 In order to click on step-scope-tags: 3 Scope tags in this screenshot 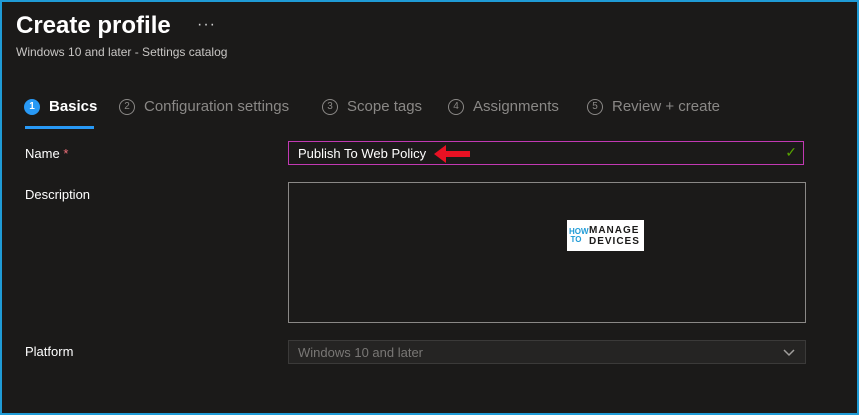, I will do `click(372, 106)`.